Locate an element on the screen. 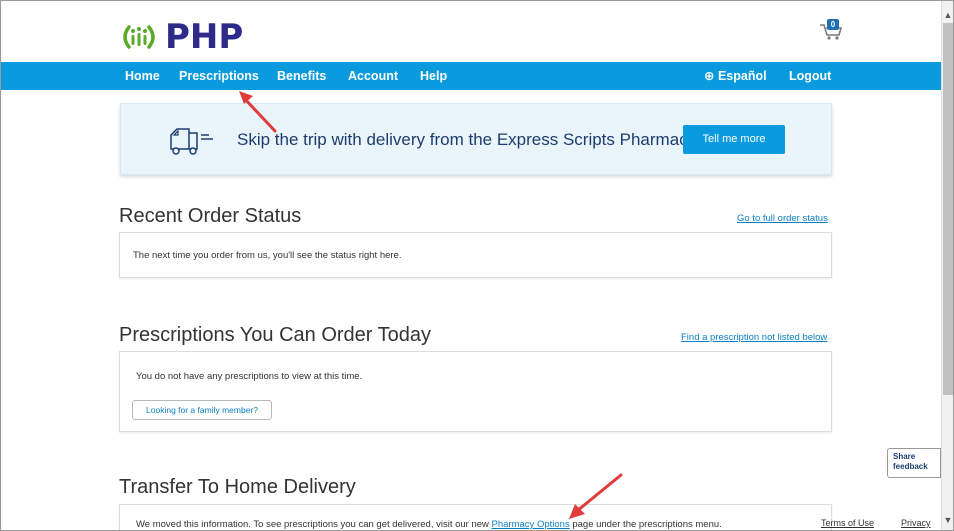 This screenshot has width=954, height=531. scrollbar-thumb is located at coordinates (948, 209).